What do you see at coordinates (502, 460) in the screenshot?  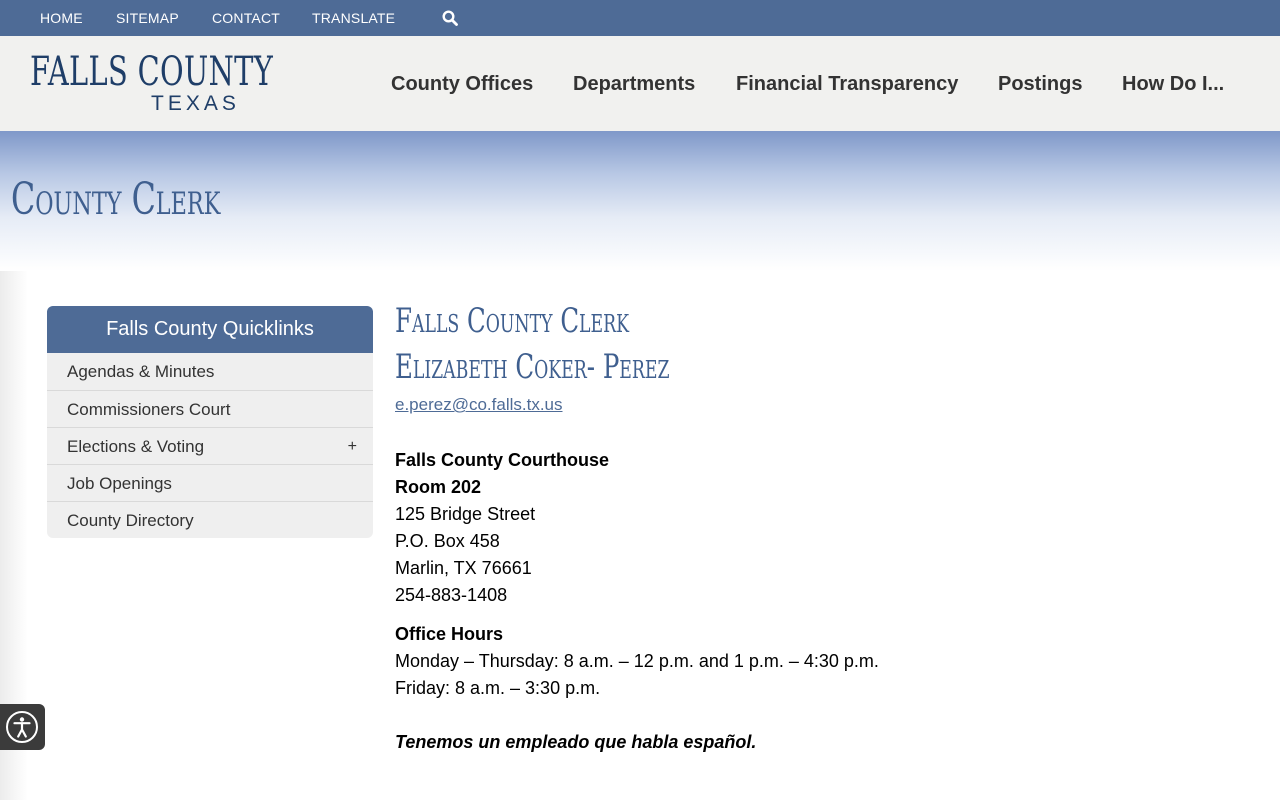 I see `address-building: Falls County Courthouse` at bounding box center [502, 460].